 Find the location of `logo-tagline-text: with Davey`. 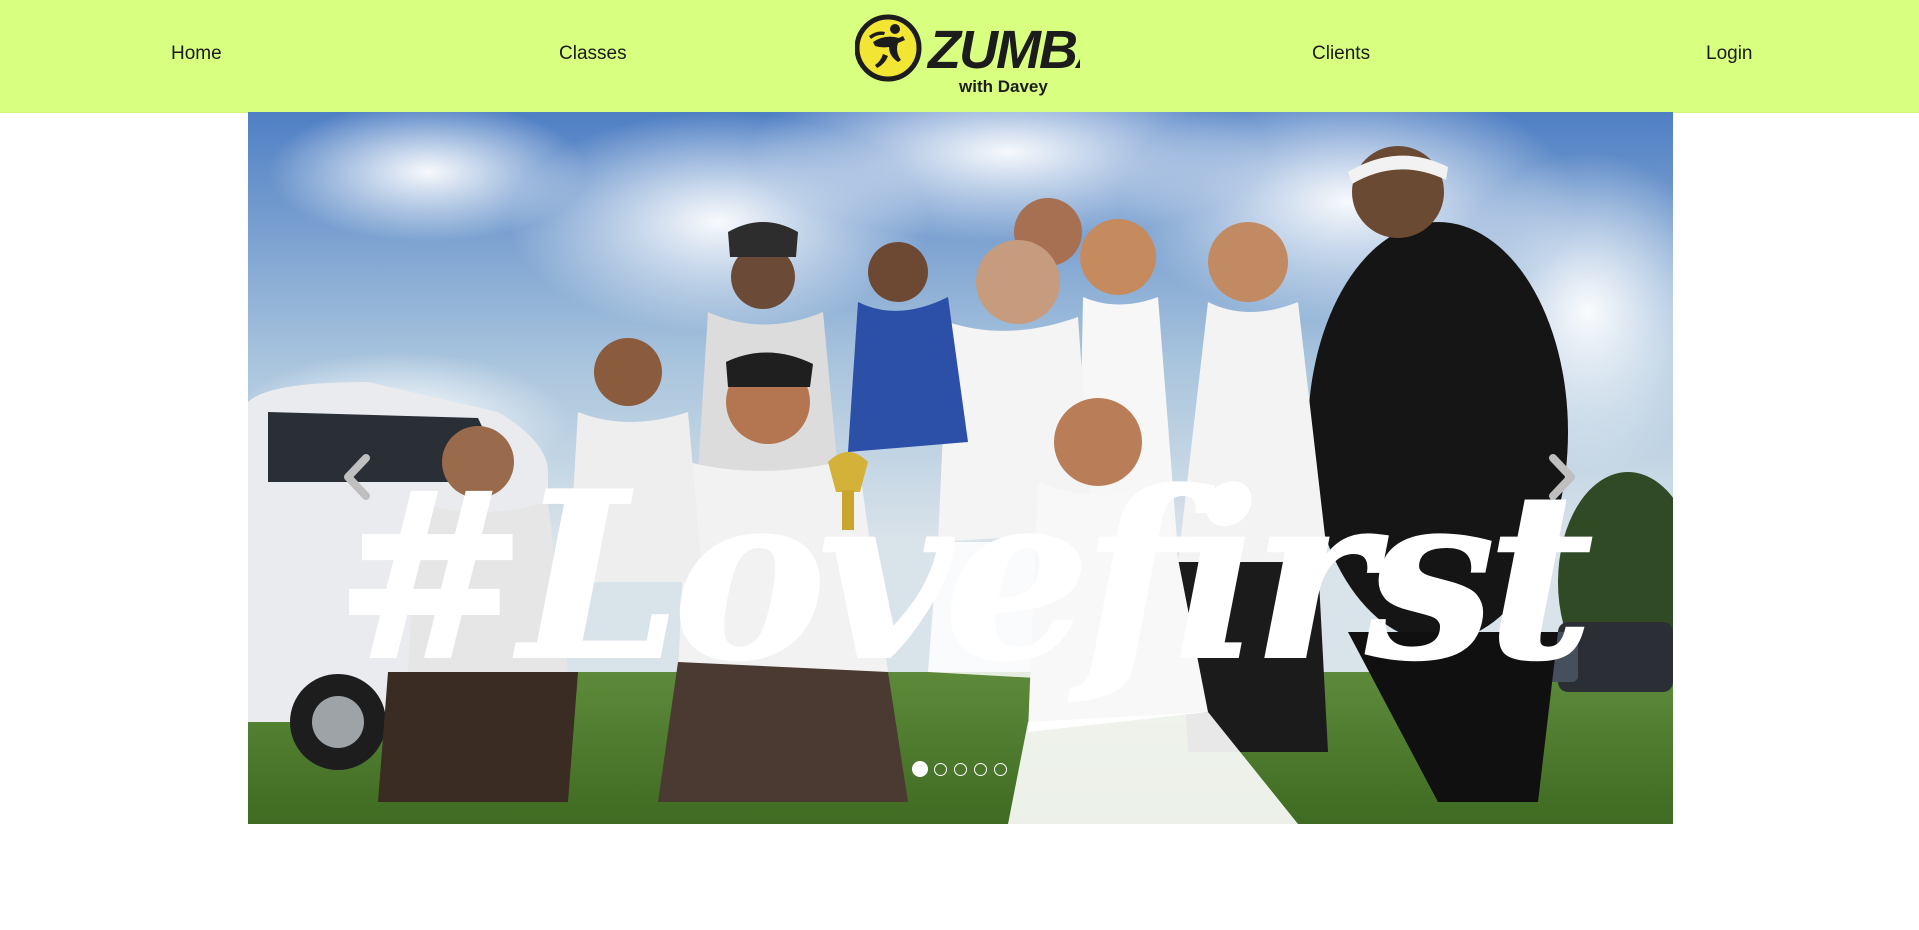

logo-tagline-text: with Davey is located at coordinates (1003, 86).